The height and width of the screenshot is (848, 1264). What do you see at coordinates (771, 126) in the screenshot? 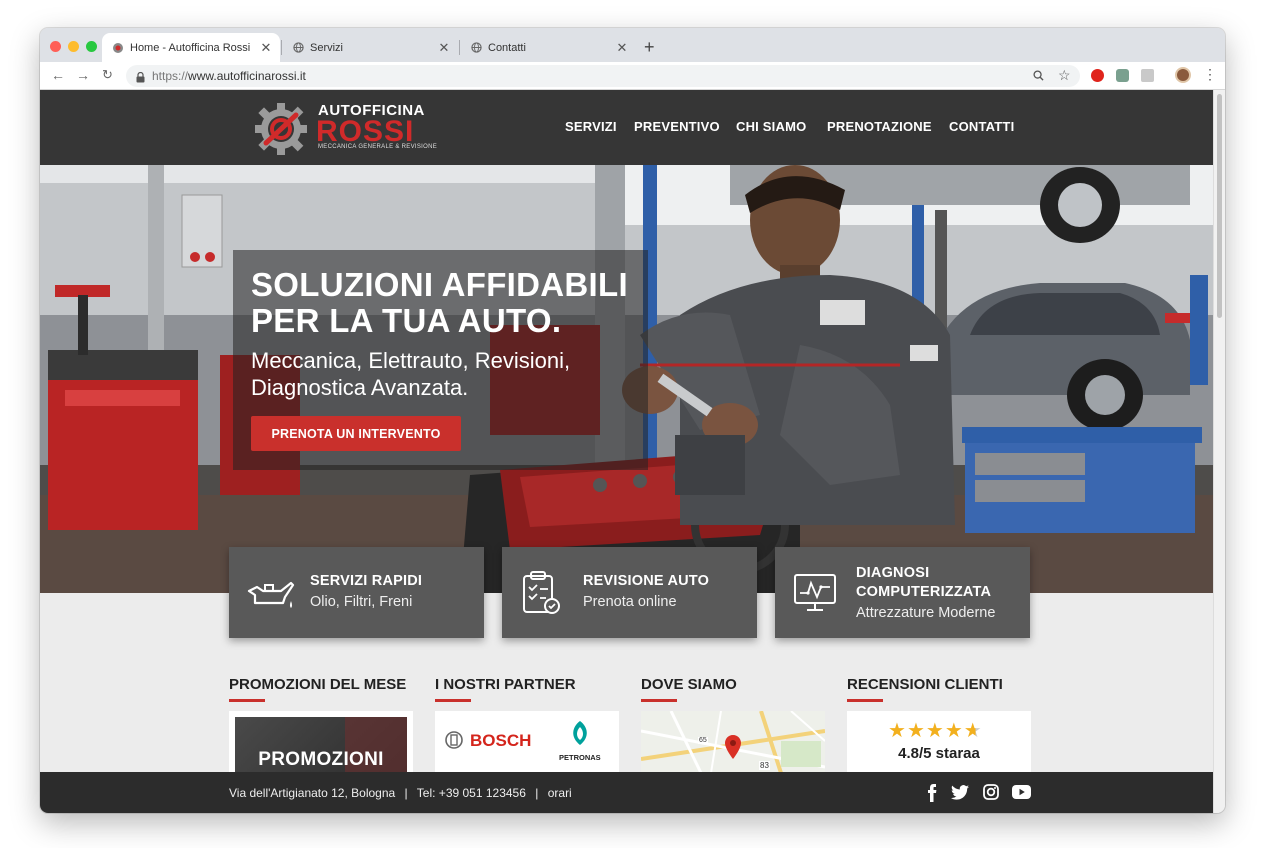
I see `nav-chi-siamo: CHI SIAMO` at bounding box center [771, 126].